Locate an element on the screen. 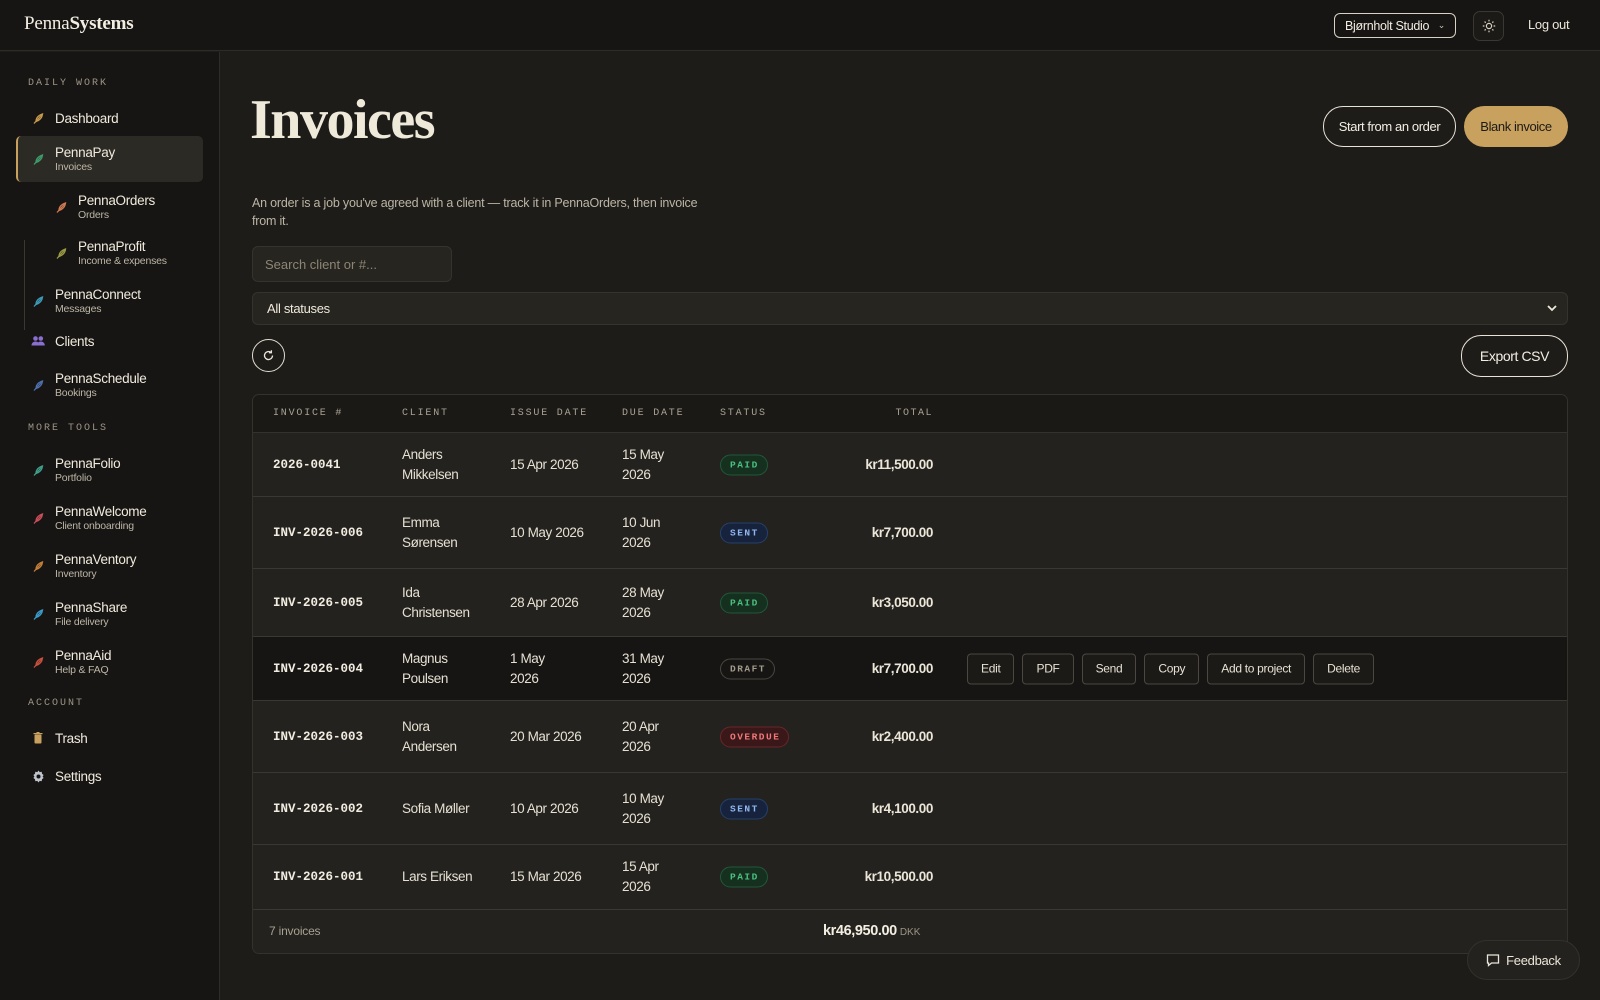 The height and width of the screenshot is (1000, 1600). sidebar-item-dashboard: Dashboard is located at coordinates (109, 118).